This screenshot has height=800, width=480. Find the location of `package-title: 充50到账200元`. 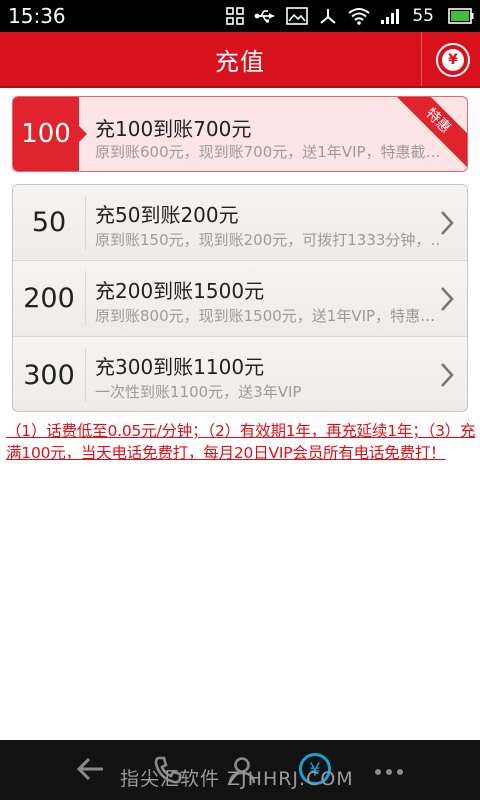

package-title: 充50到账200元 is located at coordinates (167, 215).